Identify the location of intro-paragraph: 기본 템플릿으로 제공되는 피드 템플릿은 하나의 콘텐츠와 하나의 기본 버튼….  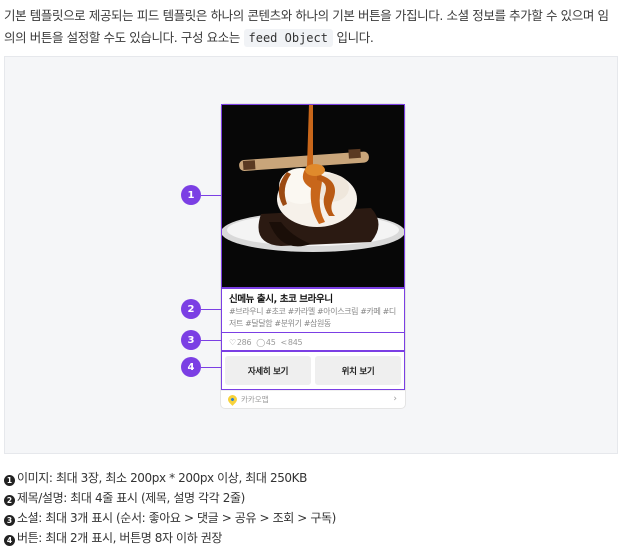
(311, 27).